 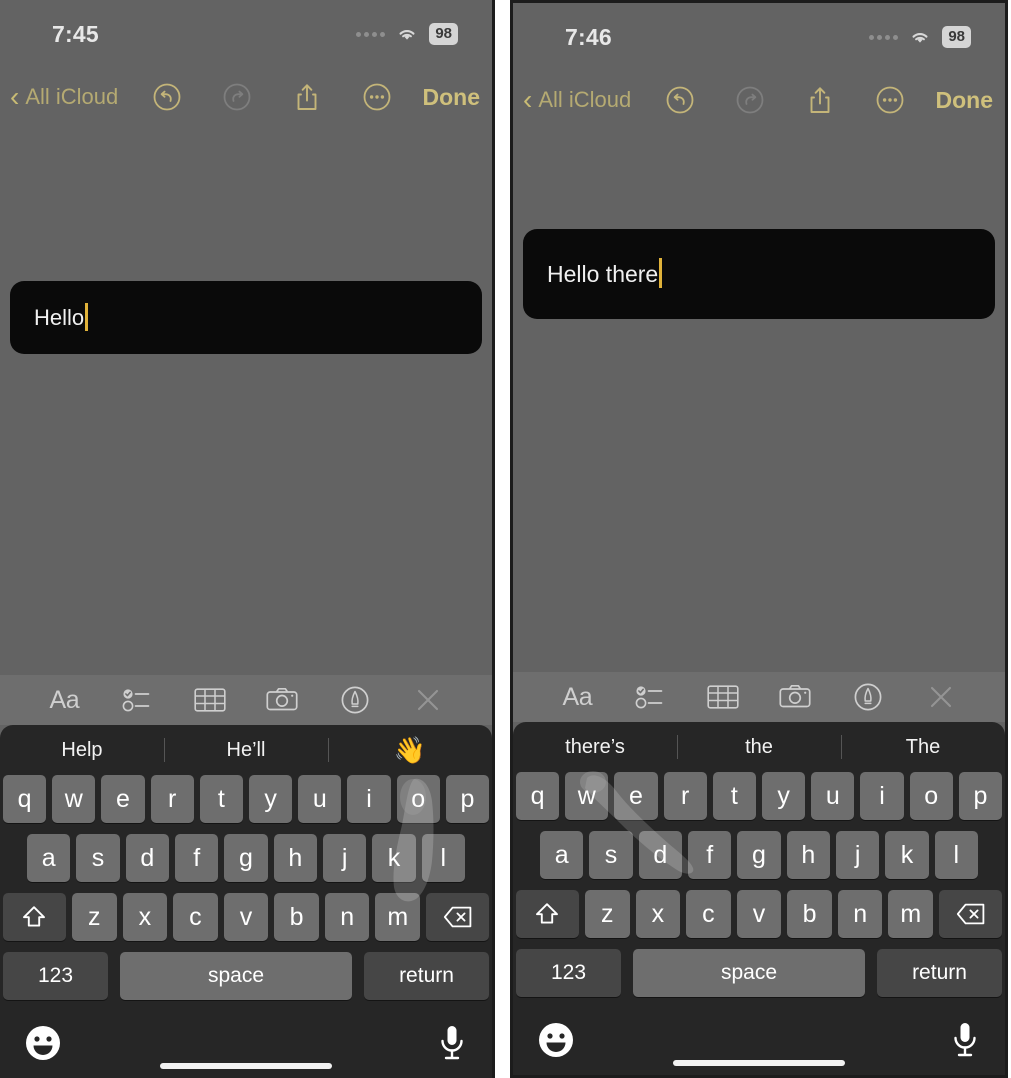 I want to click on suggestion-item: Help, so click(x=82, y=750).